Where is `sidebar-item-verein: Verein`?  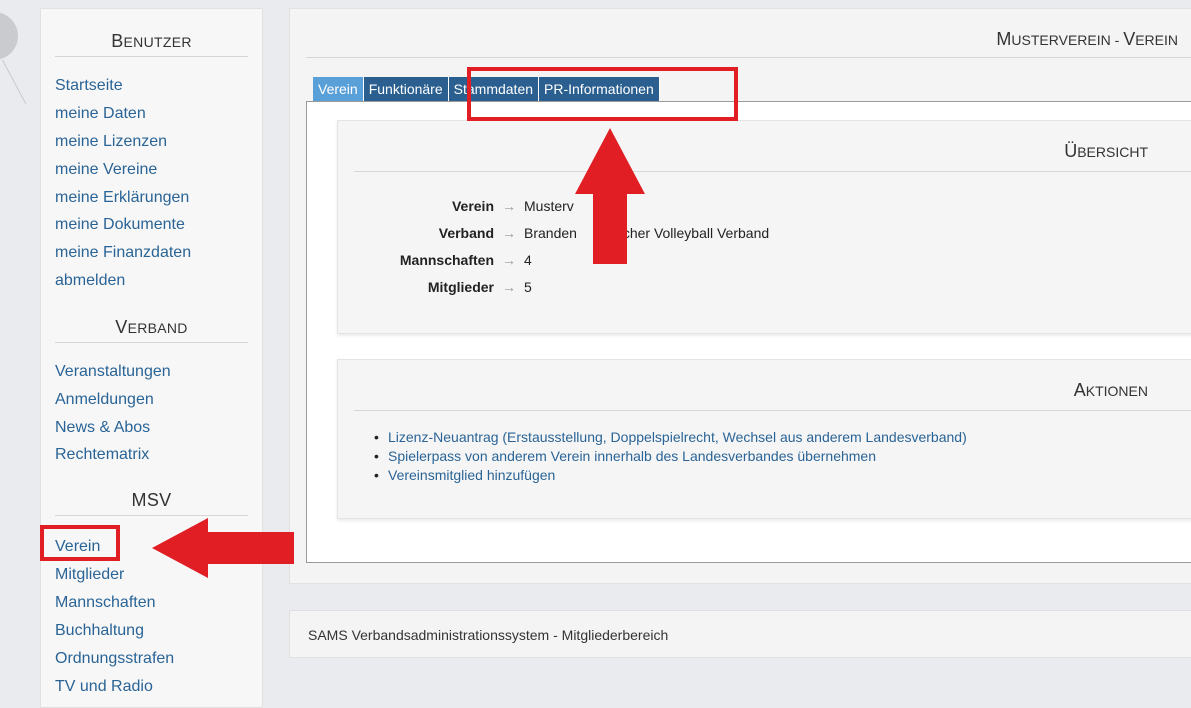 sidebar-item-verein: Verein is located at coordinates (77, 547).